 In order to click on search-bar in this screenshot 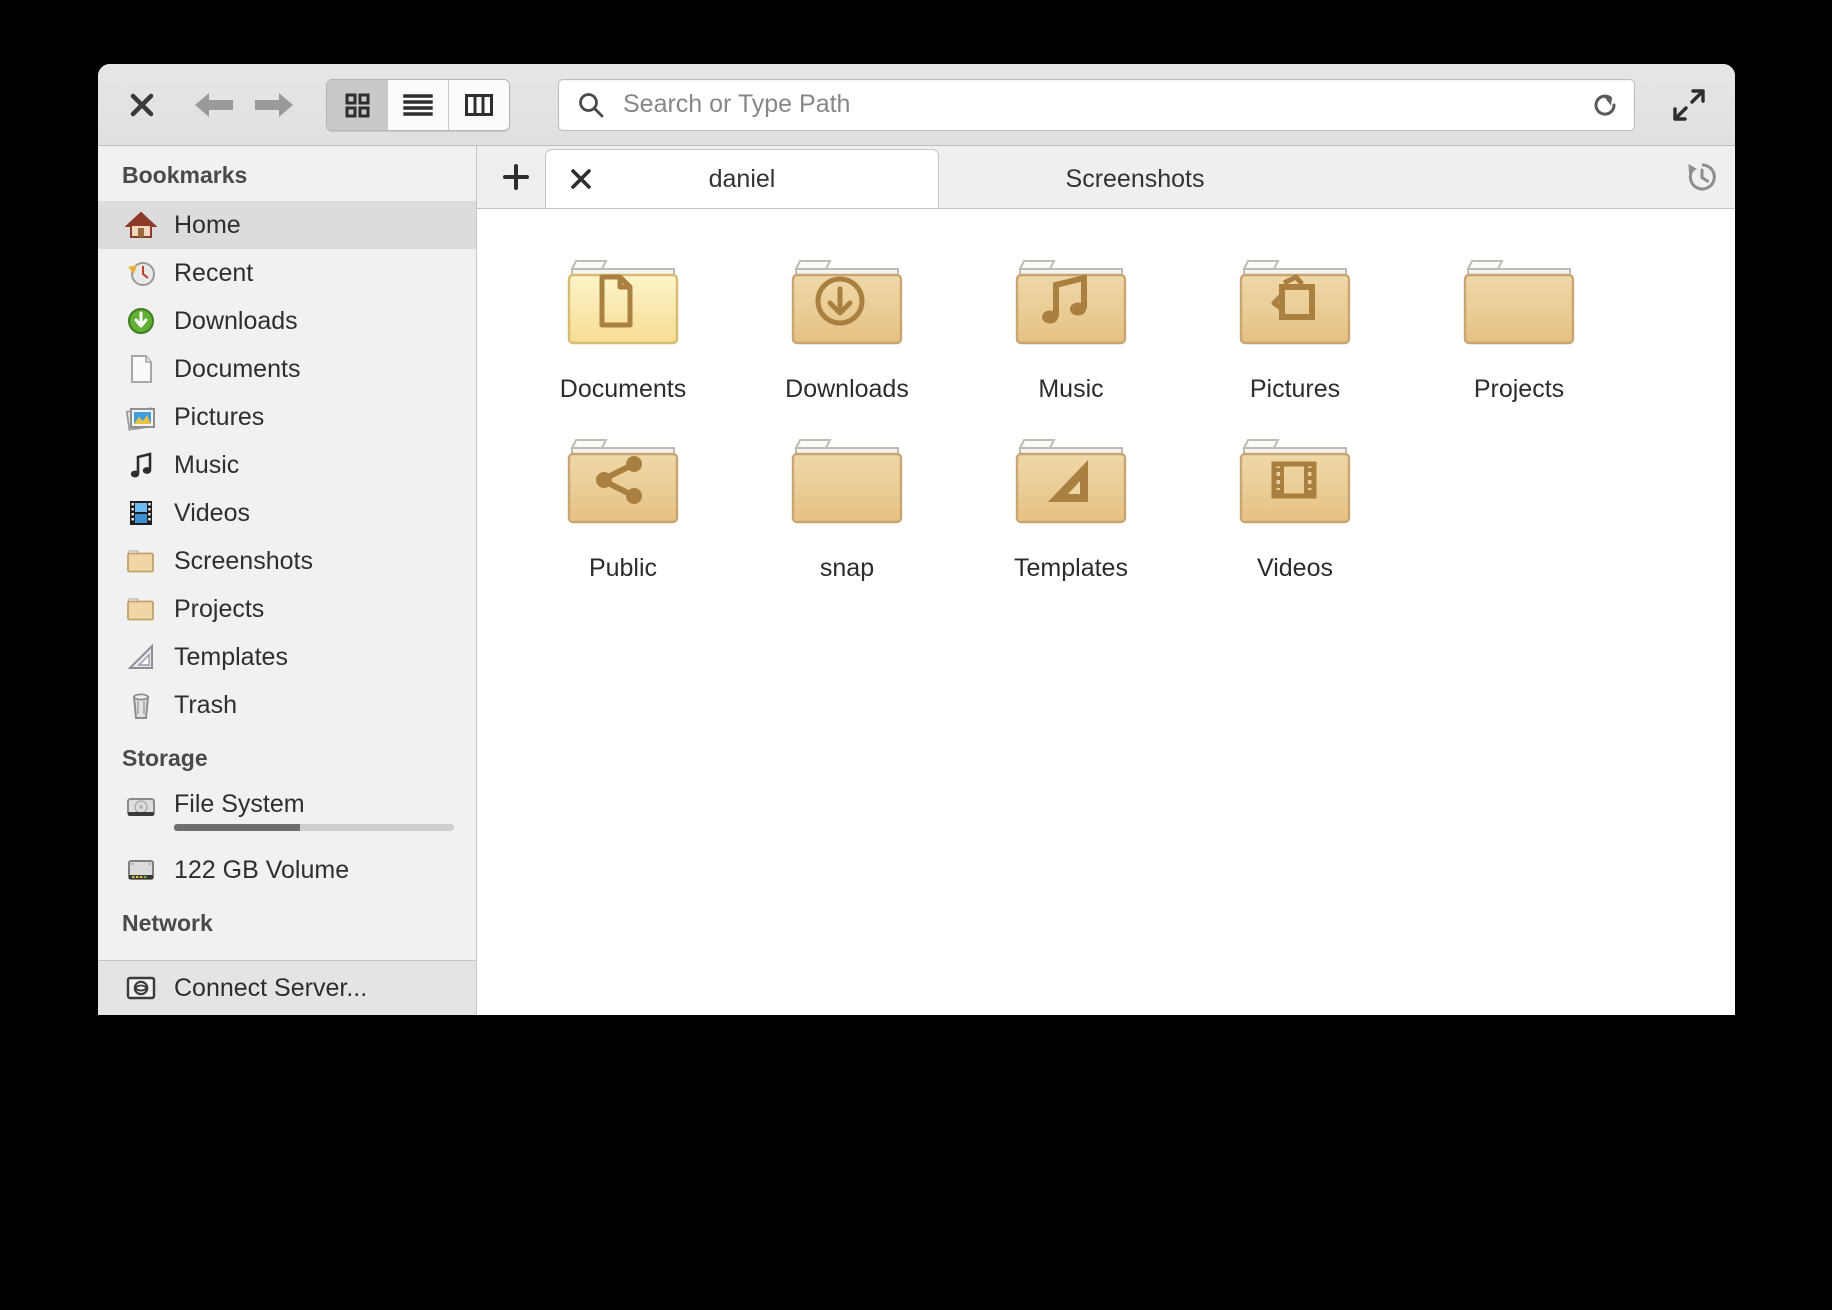, I will do `click(1096, 104)`.